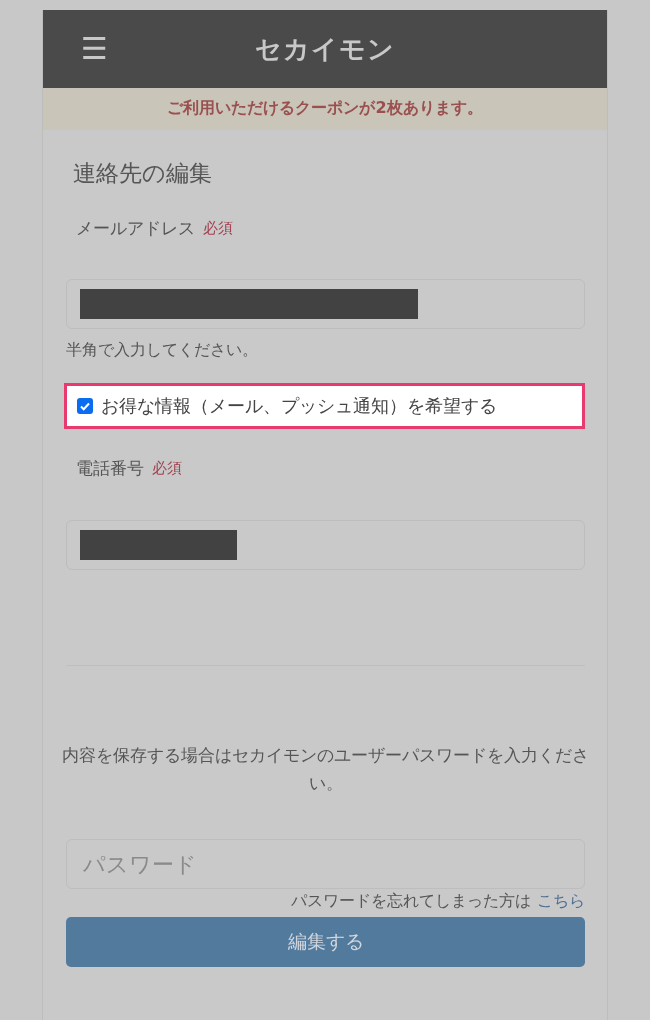  Describe the element at coordinates (94, 49) in the screenshot. I see `menu-icon: ☰` at that location.